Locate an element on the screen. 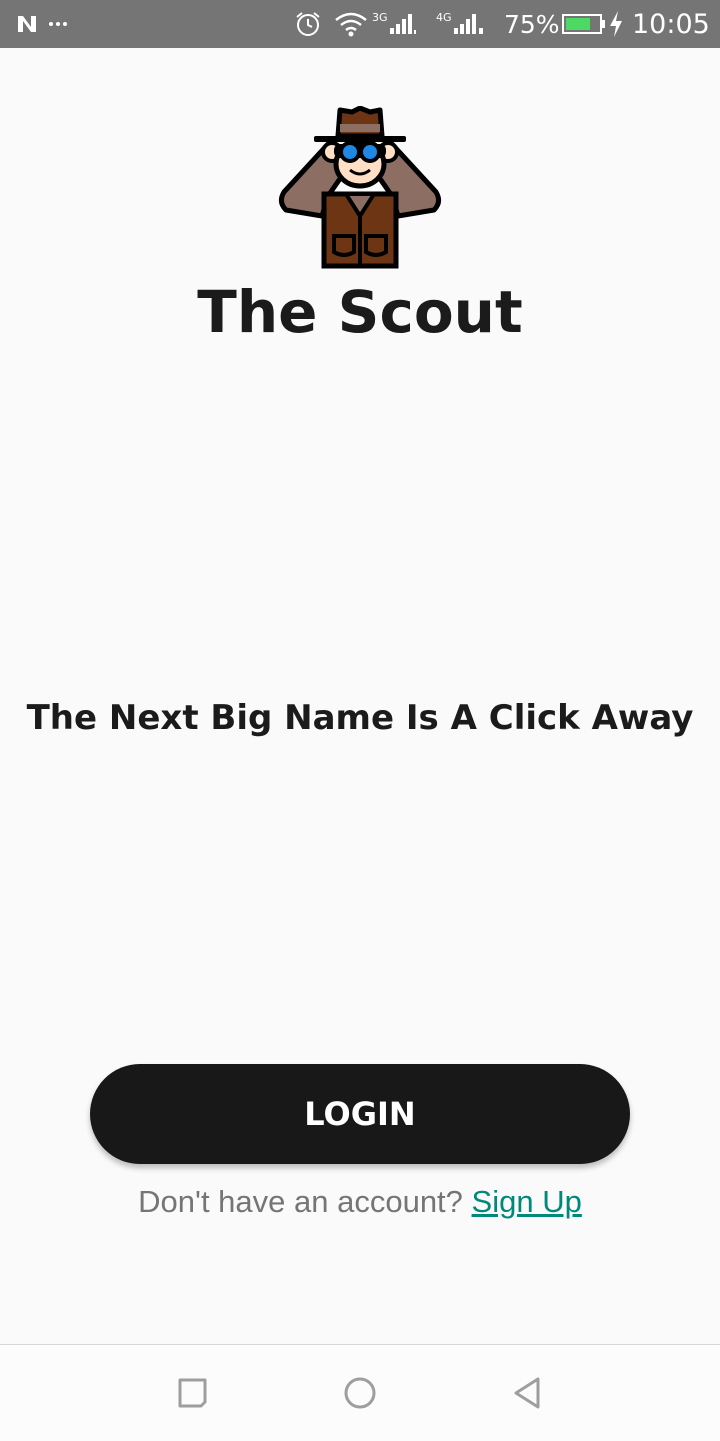 The width and height of the screenshot is (720, 1441). signup-row: Don't have an account? Sign Up is located at coordinates (360, 1202).